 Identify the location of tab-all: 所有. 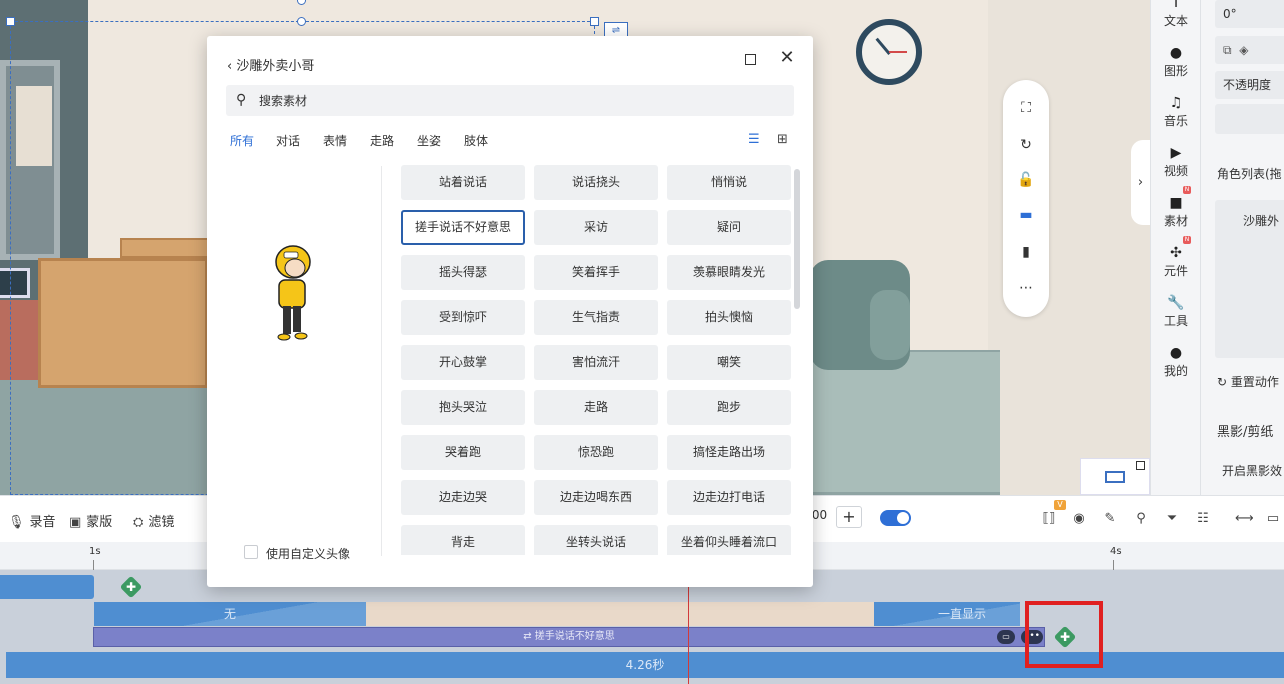
(242, 140).